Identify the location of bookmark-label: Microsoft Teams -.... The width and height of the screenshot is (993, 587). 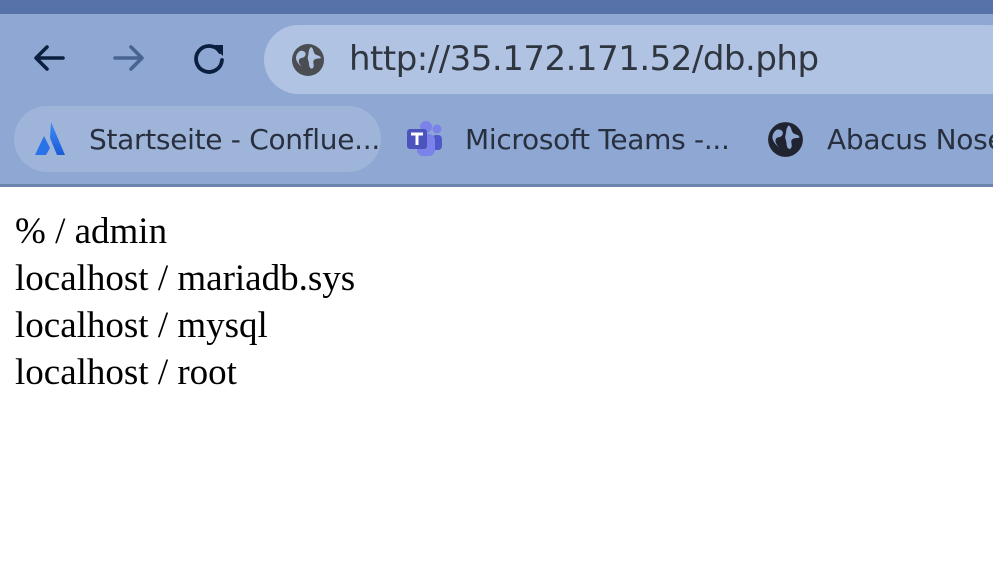
(597, 139).